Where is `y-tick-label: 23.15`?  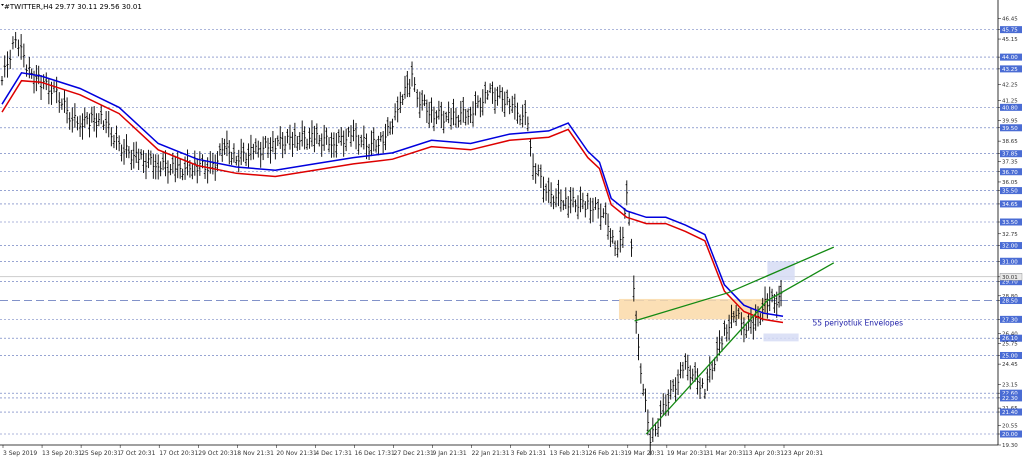 y-tick-label: 23.15 is located at coordinates (1010, 386).